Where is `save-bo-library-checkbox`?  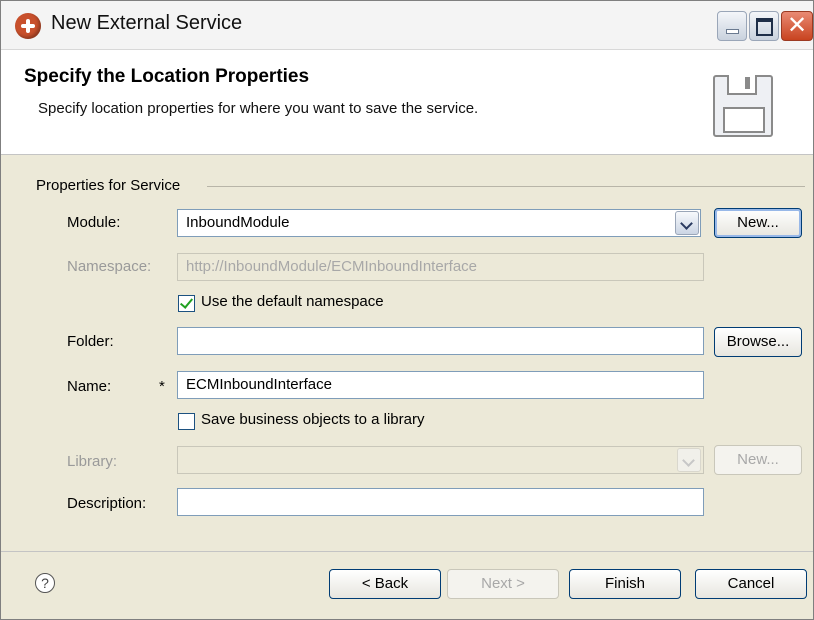 save-bo-library-checkbox is located at coordinates (186, 421).